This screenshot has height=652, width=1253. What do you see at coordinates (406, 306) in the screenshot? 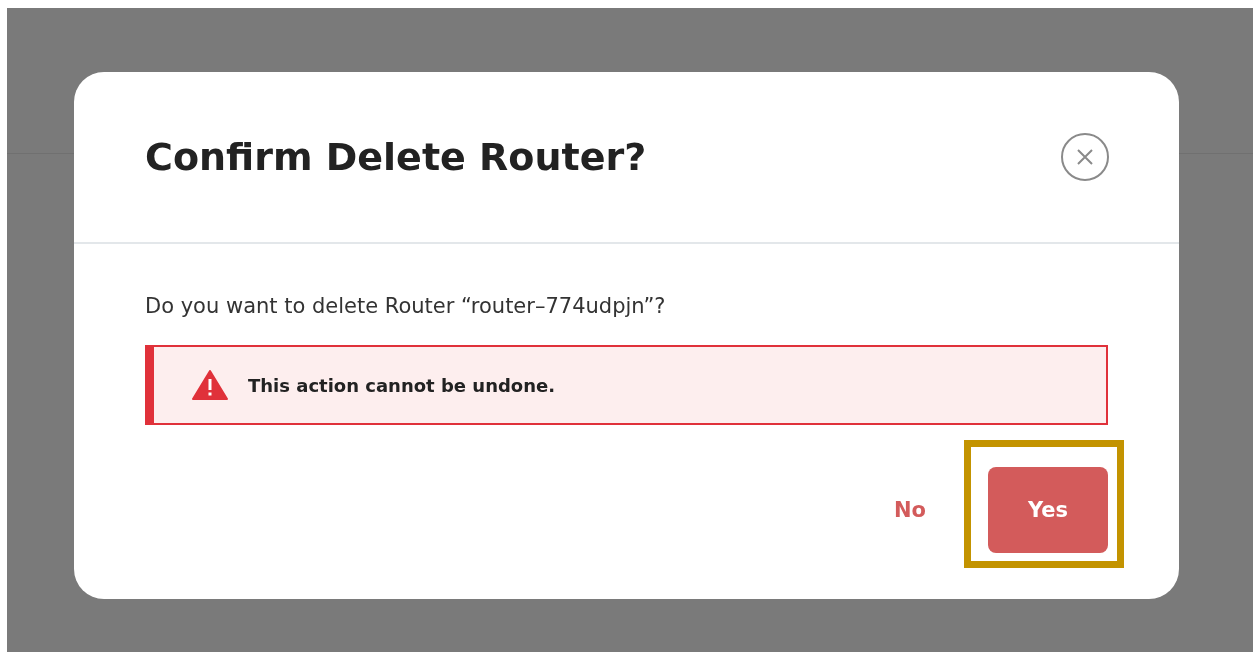
I see `confirm-message: Do you want to delete Router “router–774udpjn”?` at bounding box center [406, 306].